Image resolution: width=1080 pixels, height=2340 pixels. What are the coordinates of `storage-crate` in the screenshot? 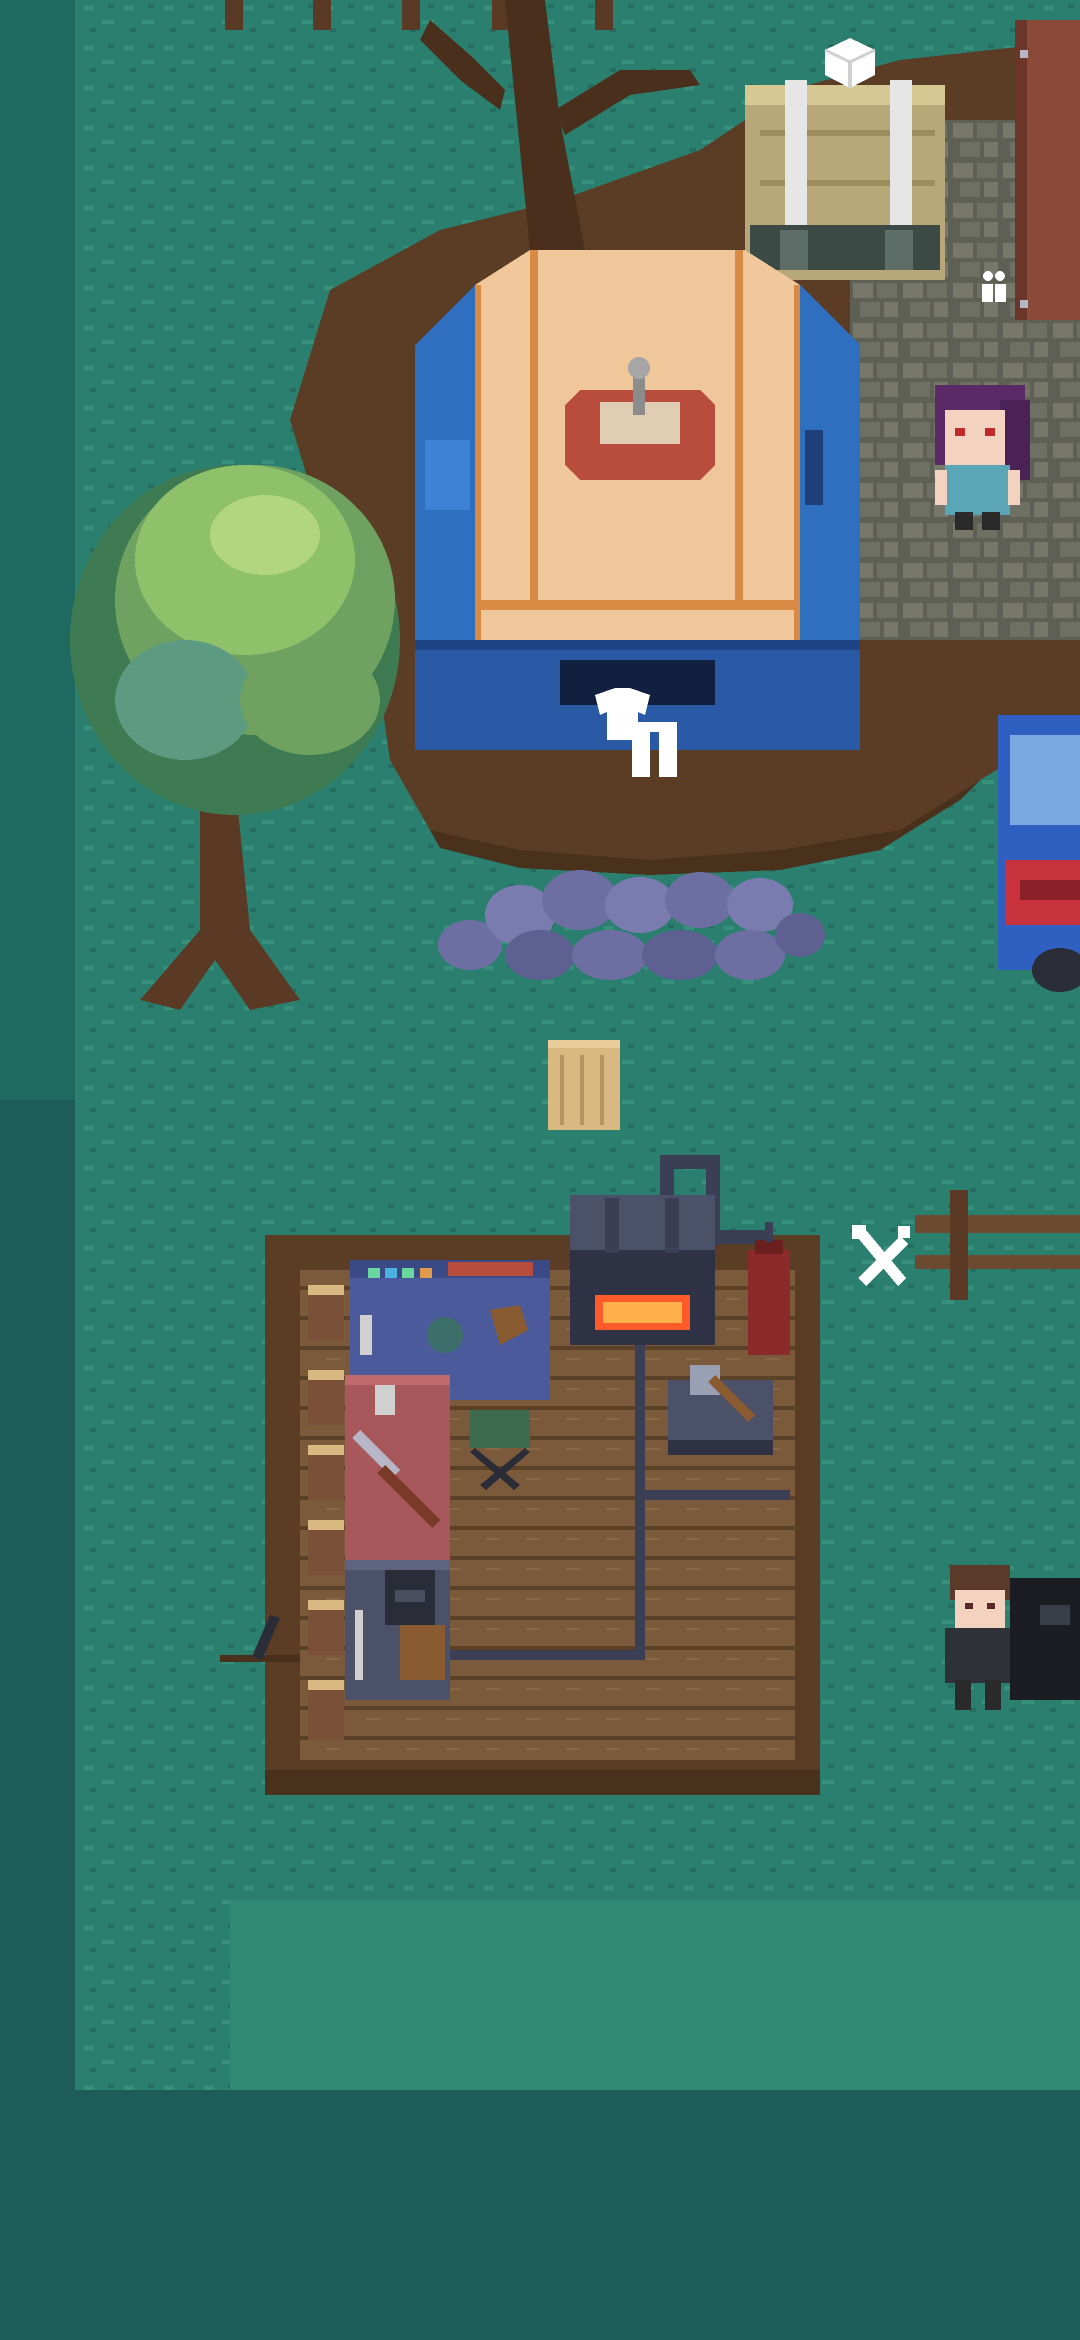 It's located at (845, 180).